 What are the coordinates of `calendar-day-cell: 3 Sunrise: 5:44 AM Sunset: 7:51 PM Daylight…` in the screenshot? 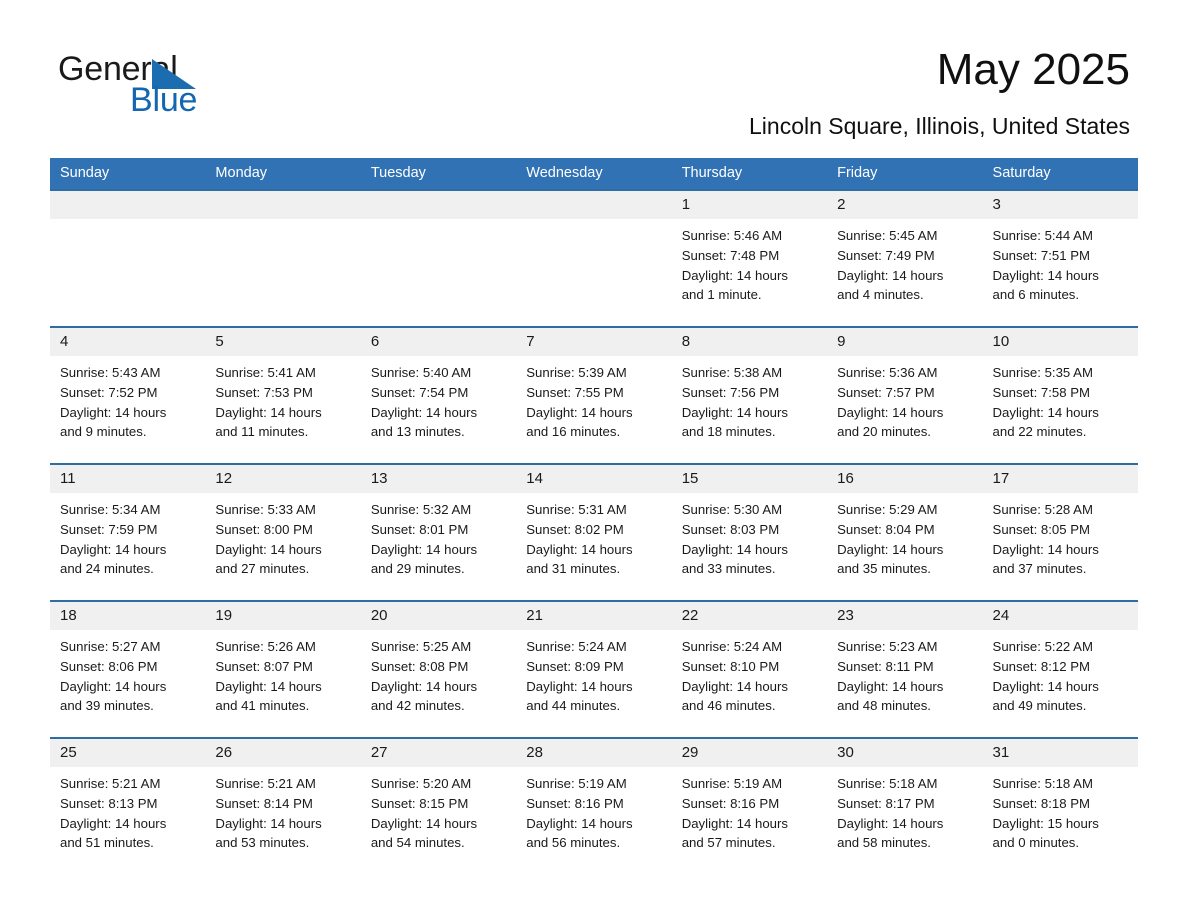 It's located at (1060, 258).